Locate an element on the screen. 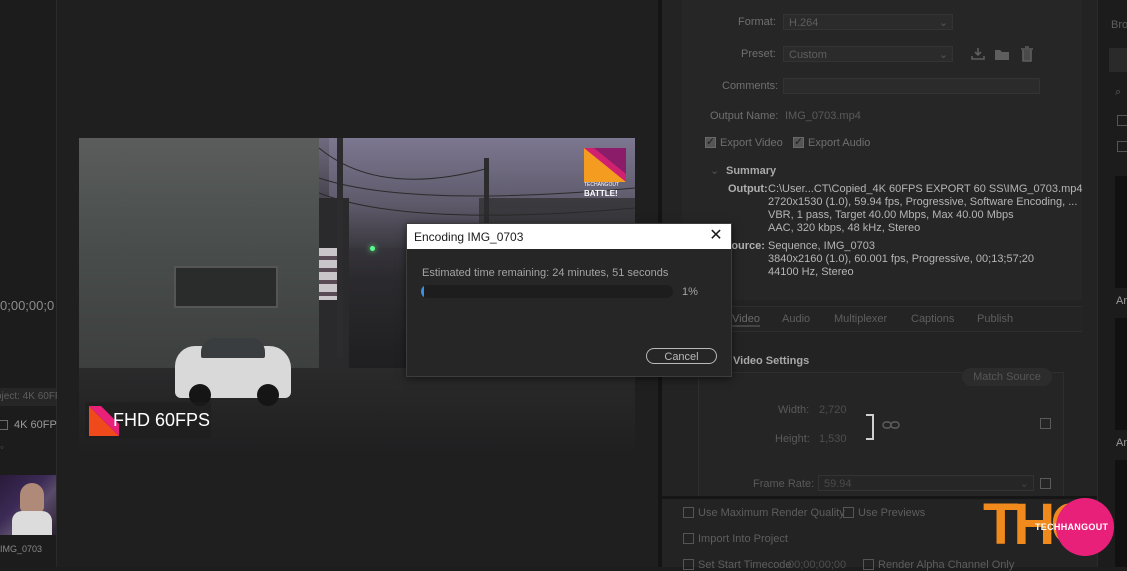 Image resolution: width=1127 pixels, height=571 pixels. timecode-display: 0;00;00;0 is located at coordinates (27, 305).